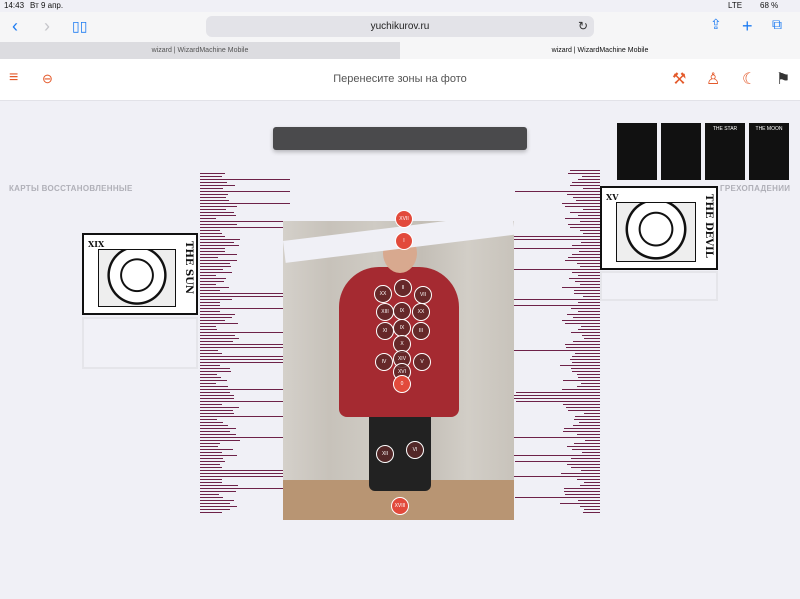 The width and height of the screenshot is (800, 599). What do you see at coordinates (749, 79) in the screenshot?
I see `moon-icon: ☾` at bounding box center [749, 79].